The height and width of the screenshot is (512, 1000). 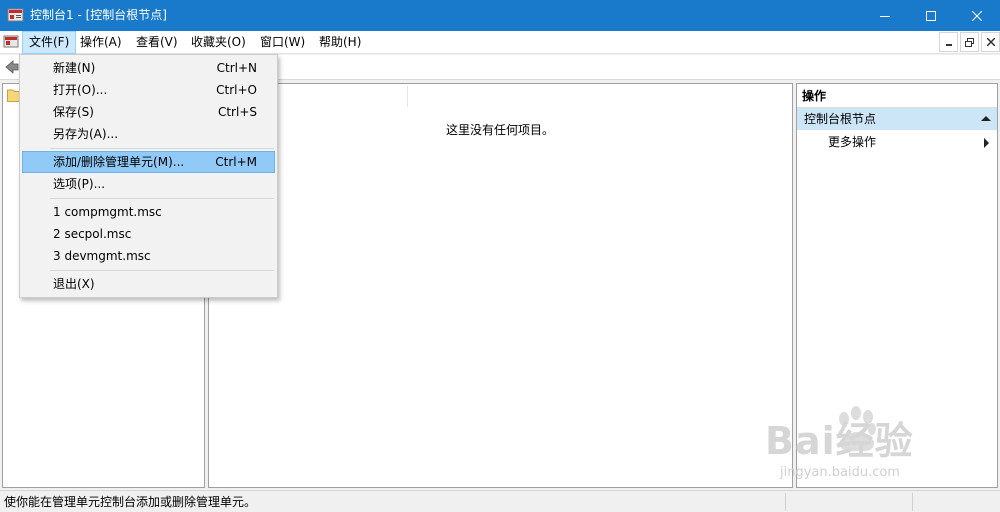 What do you see at coordinates (148, 234) in the screenshot?
I see `menu-item-recent-2: 2 secpol.msc` at bounding box center [148, 234].